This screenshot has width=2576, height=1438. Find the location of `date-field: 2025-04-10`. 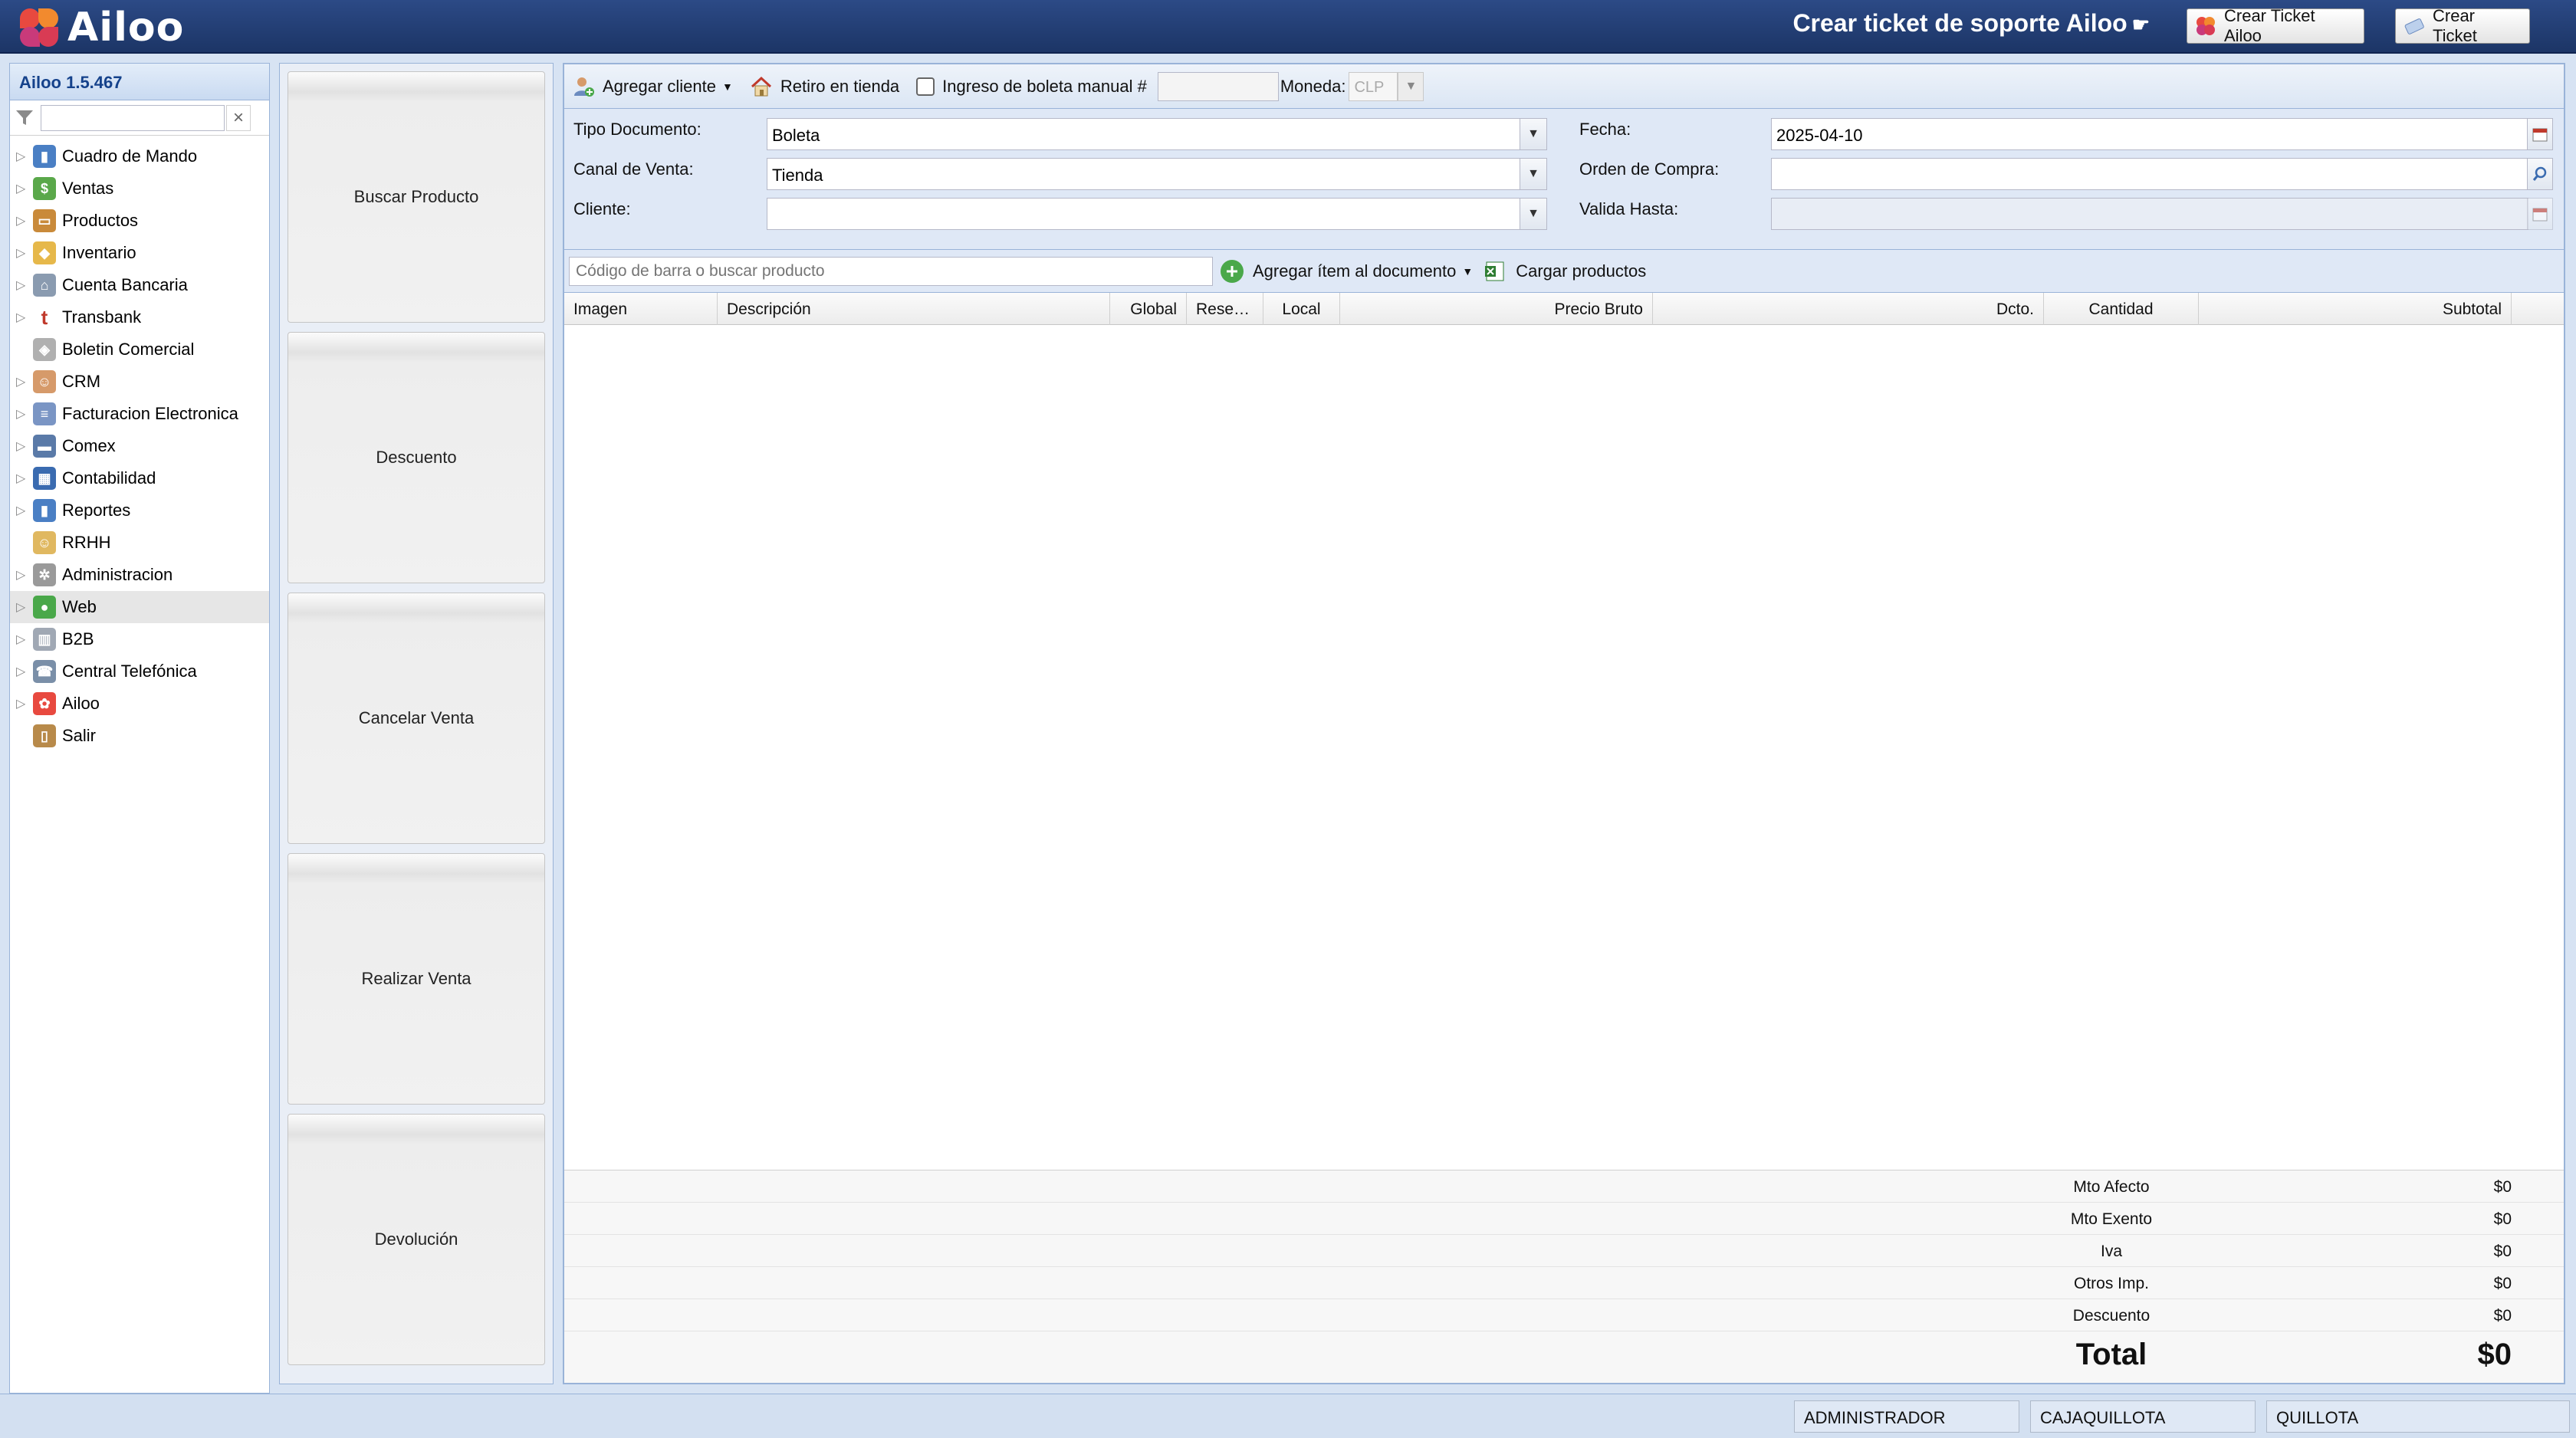

date-field: 2025-04-10 is located at coordinates (2149, 134).